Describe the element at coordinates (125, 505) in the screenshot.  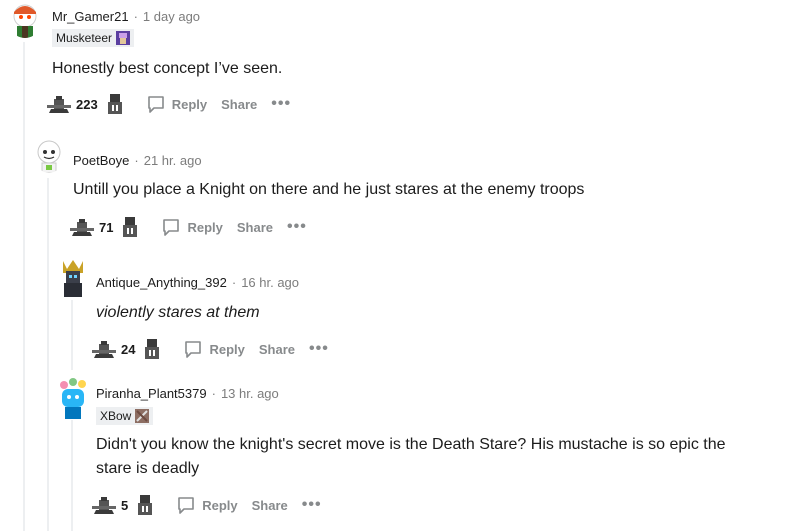
I see `vote-score: 5` at that location.